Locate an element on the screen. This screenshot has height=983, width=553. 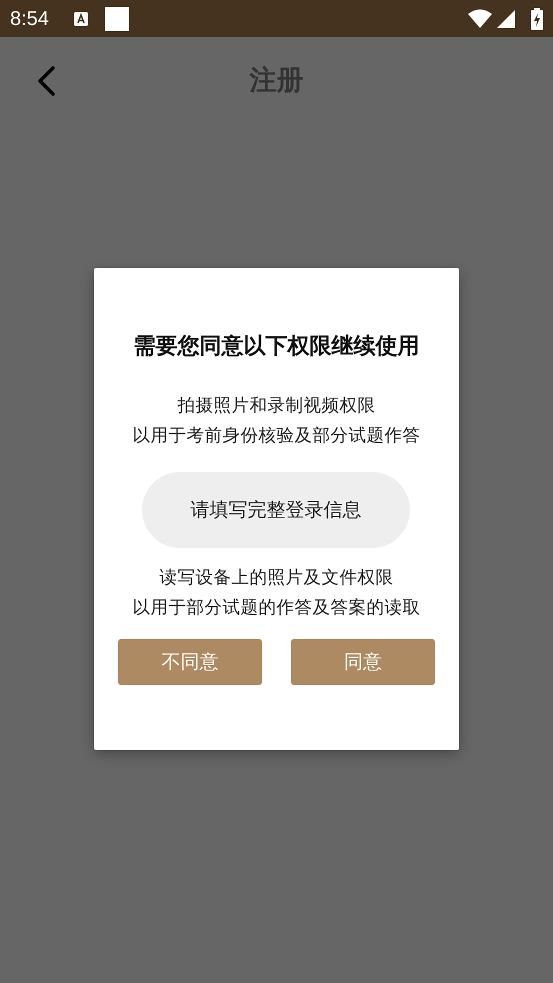
wifi-icon is located at coordinates (480, 18).